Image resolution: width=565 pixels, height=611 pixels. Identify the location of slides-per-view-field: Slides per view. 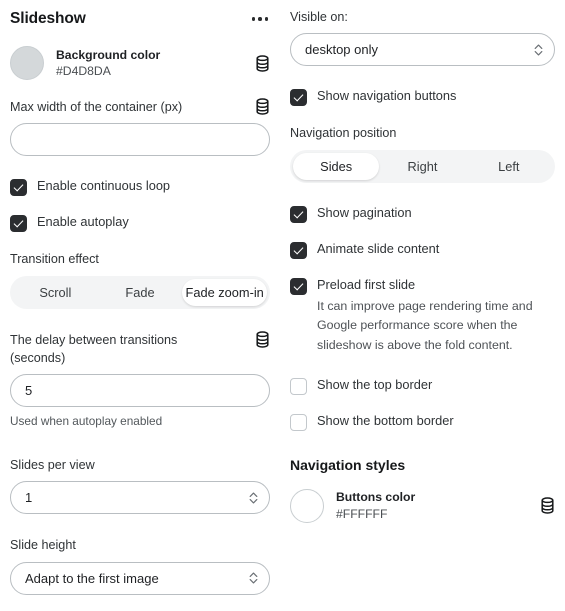
(140, 485).